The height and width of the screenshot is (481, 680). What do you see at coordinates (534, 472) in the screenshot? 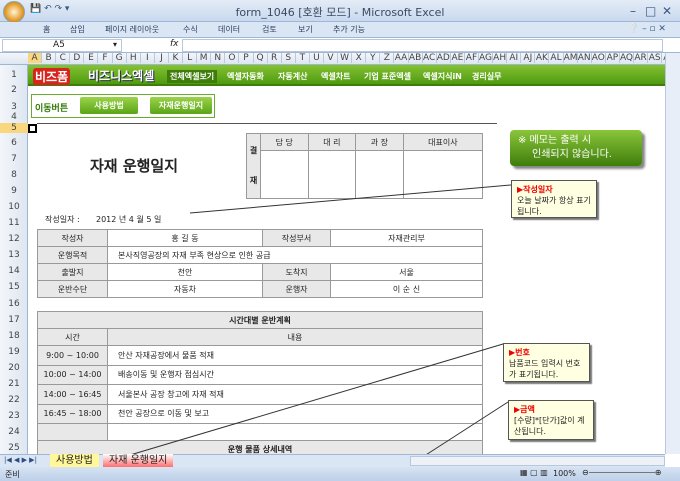
I see `view-buttons: ▦ ▢ ▥` at bounding box center [534, 472].